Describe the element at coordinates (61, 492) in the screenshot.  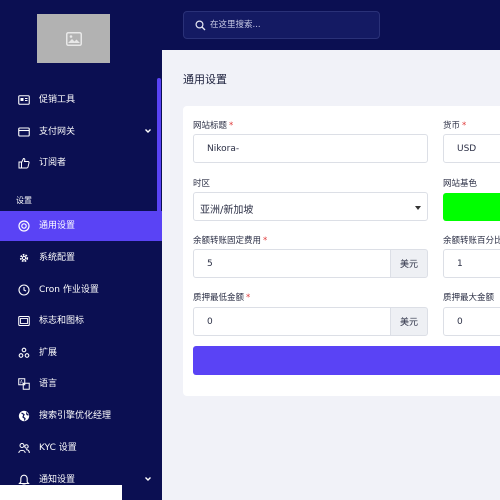
I see `sidebar-bottom-overlay` at that location.